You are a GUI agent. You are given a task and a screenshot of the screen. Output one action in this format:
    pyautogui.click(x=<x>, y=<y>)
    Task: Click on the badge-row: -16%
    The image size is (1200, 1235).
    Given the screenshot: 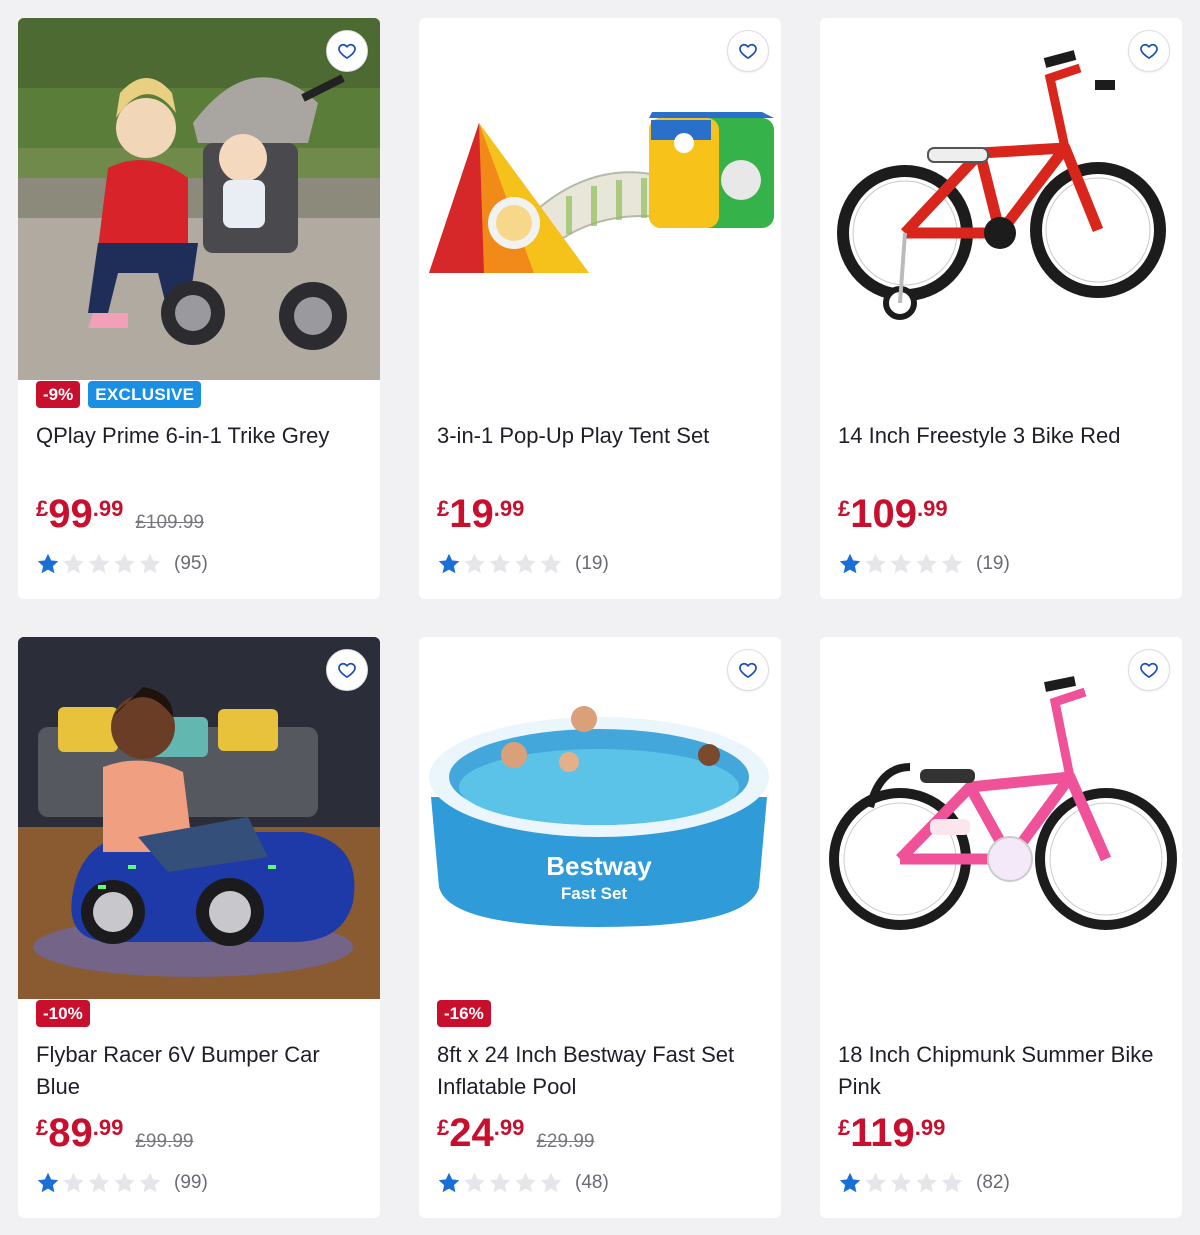 What is the action you would take?
    pyautogui.click(x=464, y=1013)
    